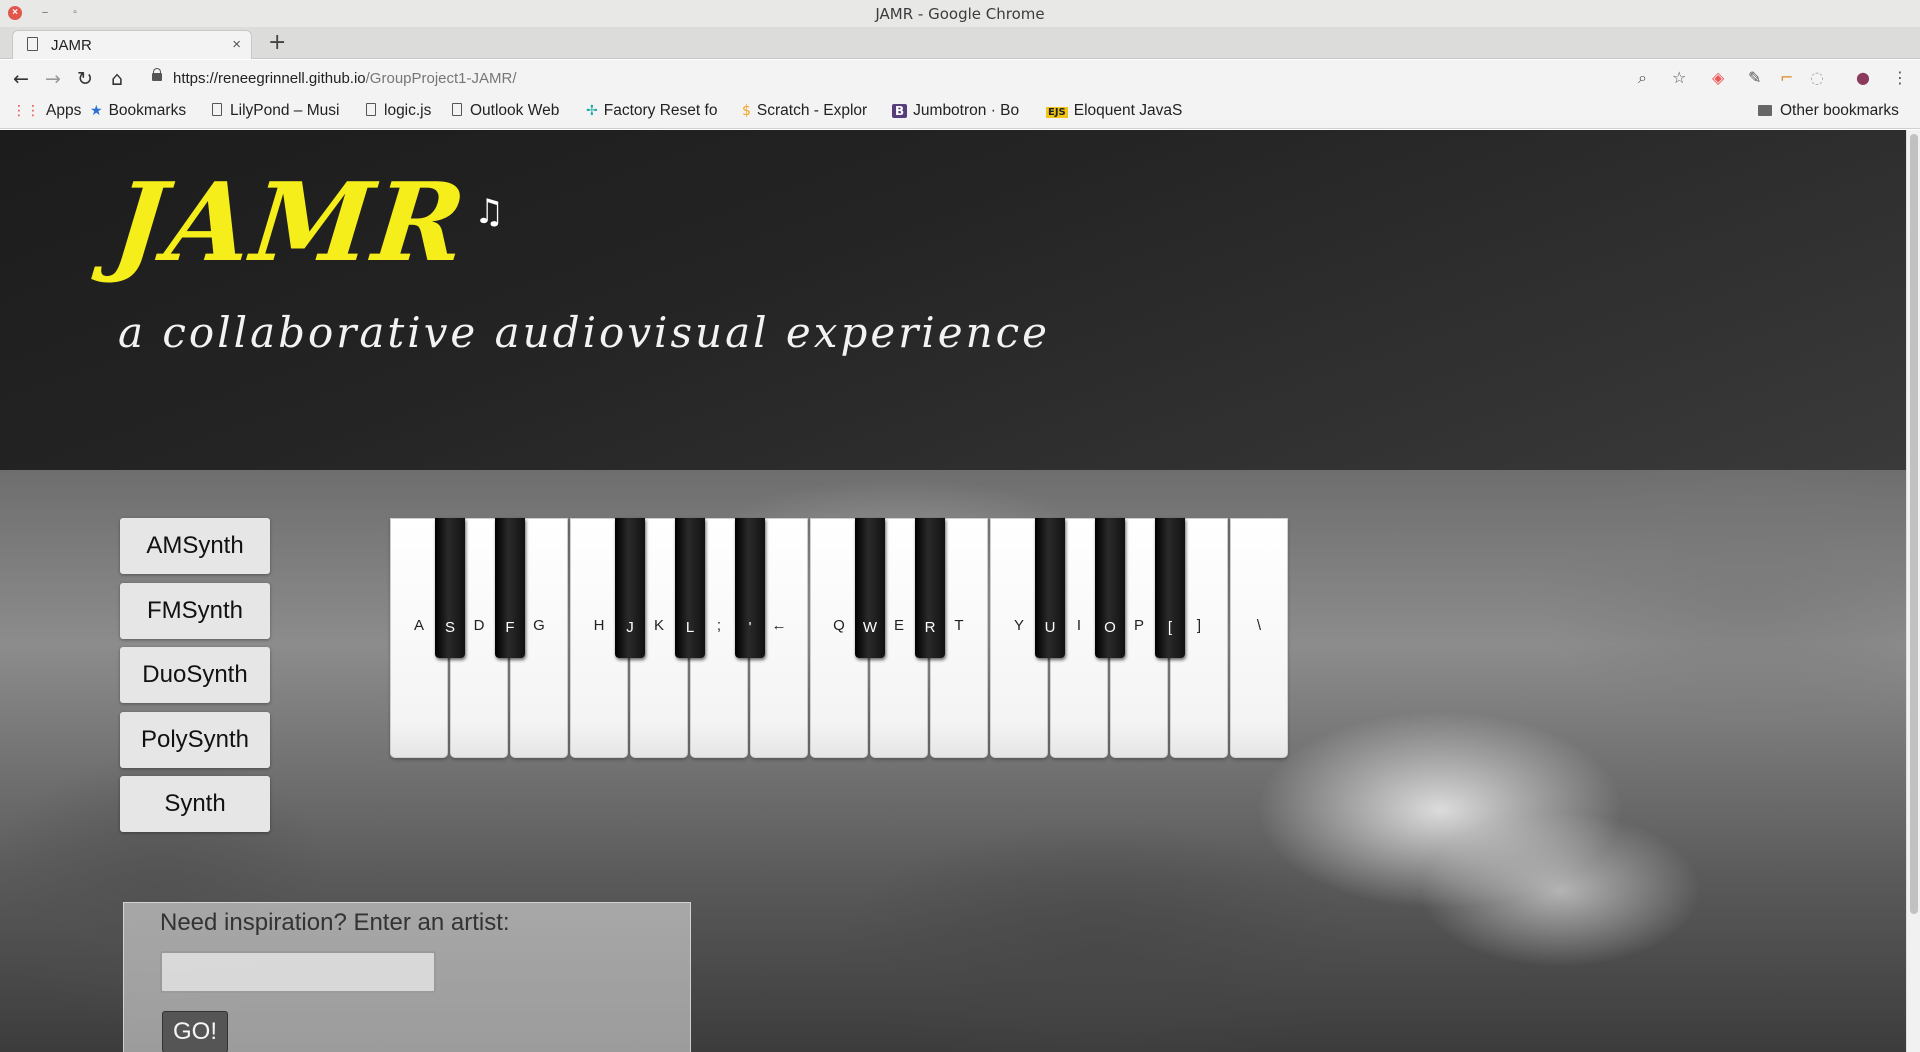 The image size is (1920, 1052). Describe the element at coordinates (236, 44) in the screenshot. I see `tab-close-icon: ×` at that location.